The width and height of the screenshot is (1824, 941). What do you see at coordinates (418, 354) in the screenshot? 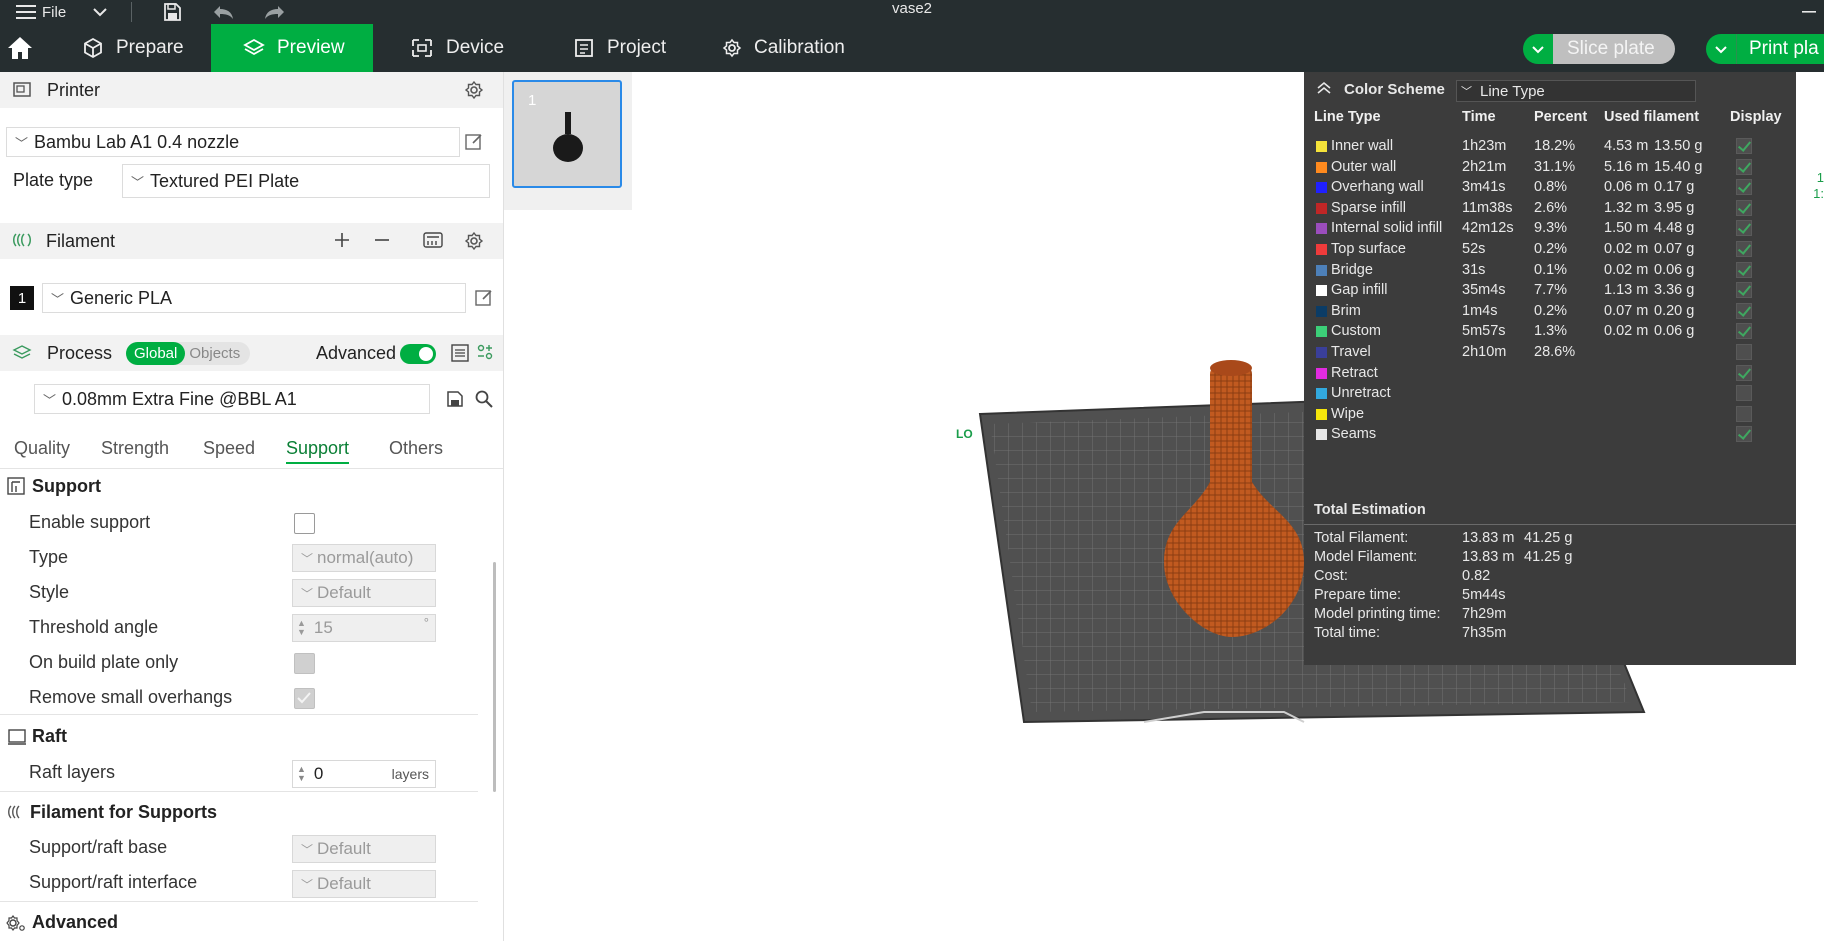
I see `advanced-toggle` at bounding box center [418, 354].